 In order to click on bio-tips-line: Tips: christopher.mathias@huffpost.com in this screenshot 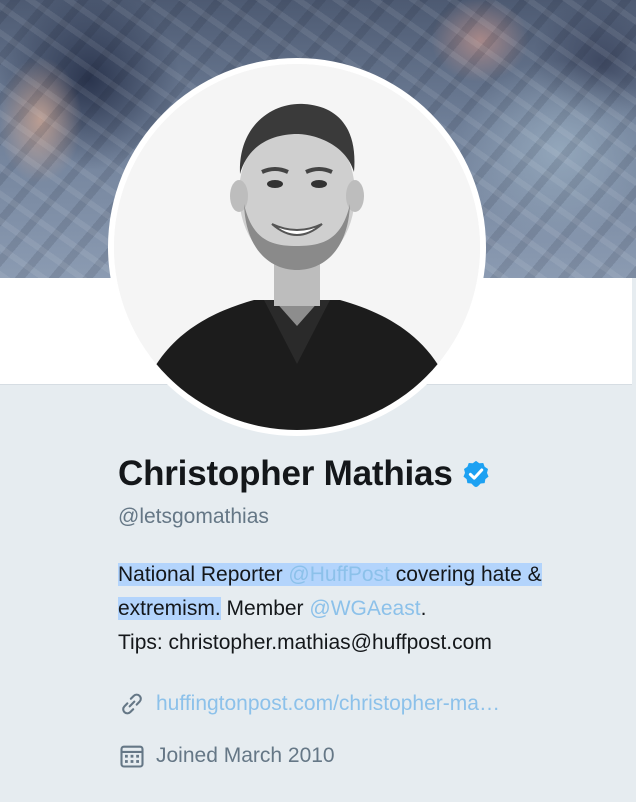, I will do `click(305, 642)`.